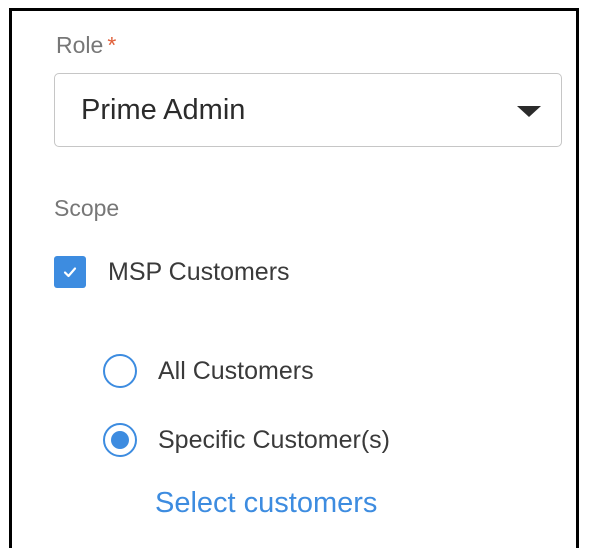  I want to click on chevron-down-icon, so click(529, 111).